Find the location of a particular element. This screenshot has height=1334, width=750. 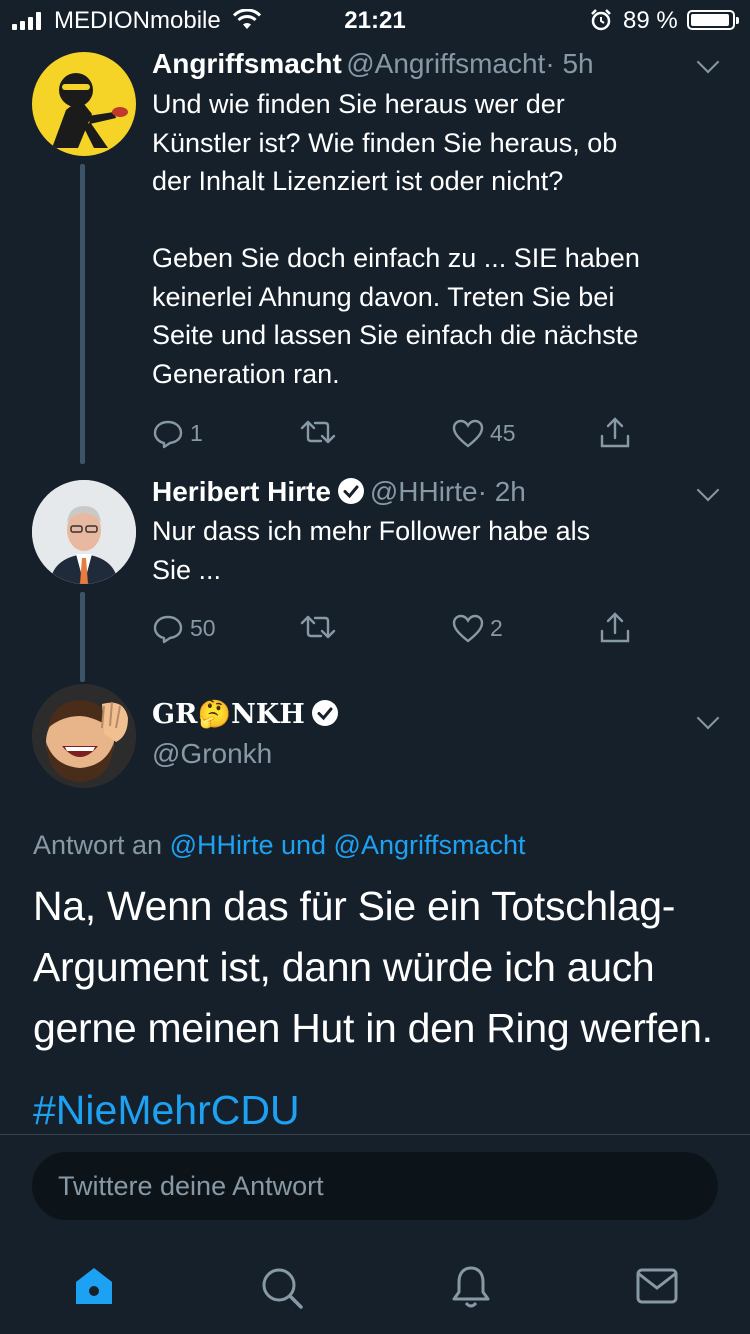

reply-button: 50 is located at coordinates (192, 629).